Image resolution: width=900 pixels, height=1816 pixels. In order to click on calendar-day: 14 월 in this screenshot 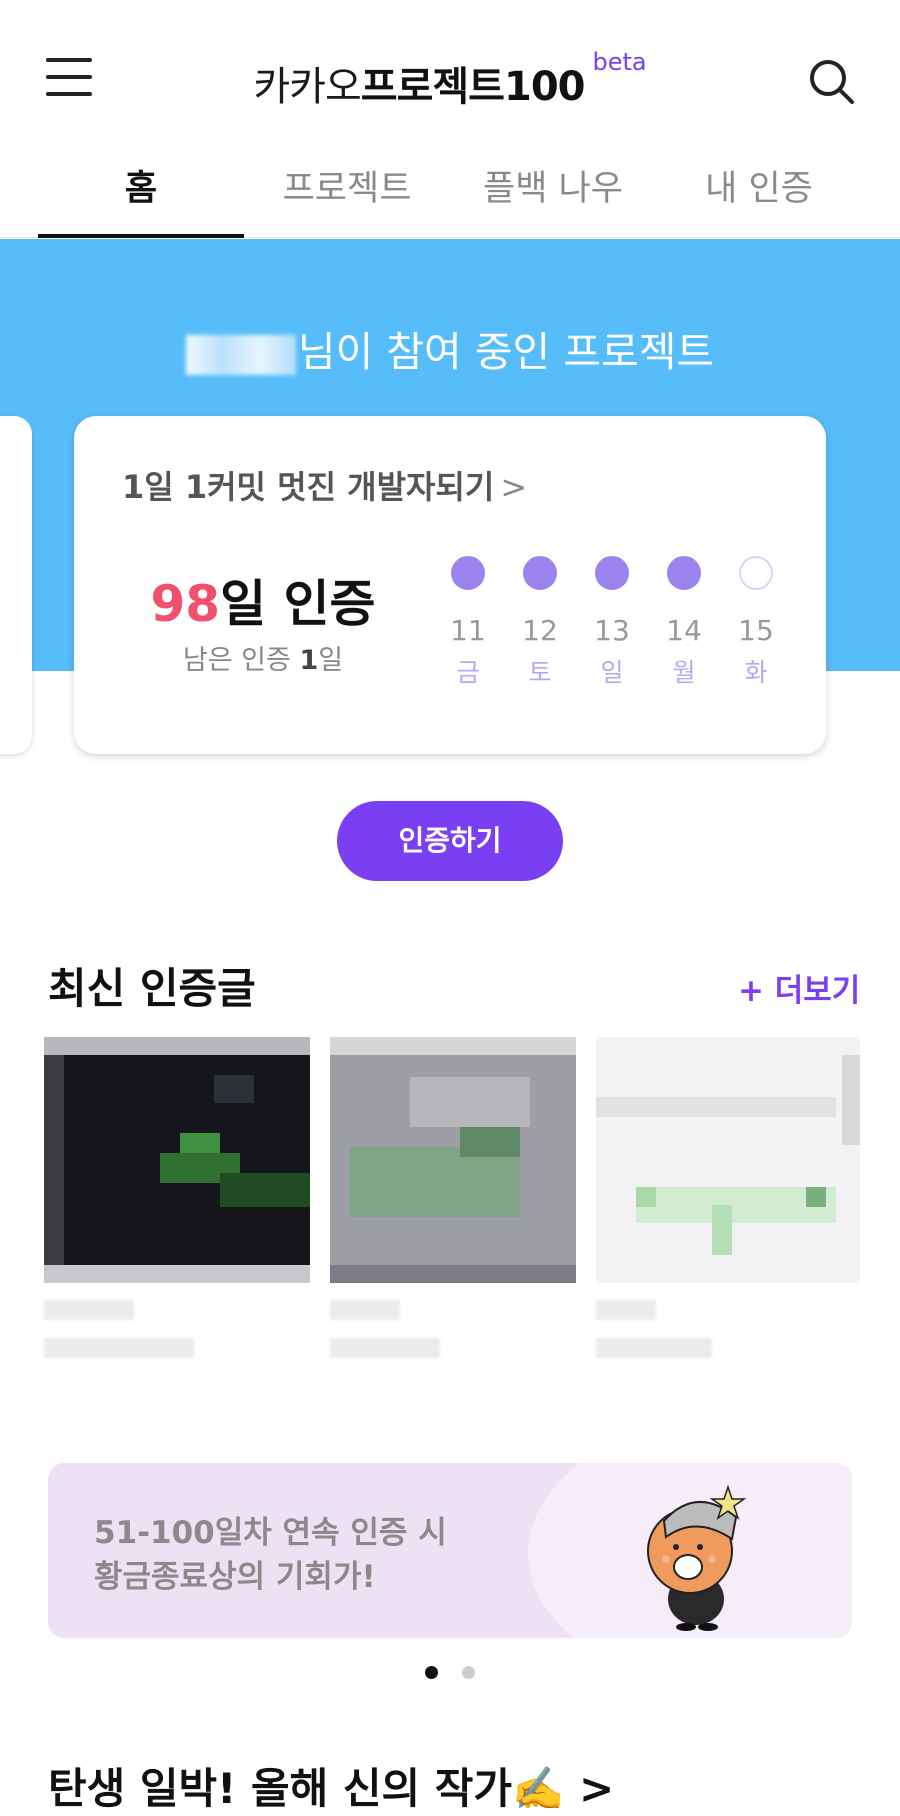, I will do `click(684, 622)`.